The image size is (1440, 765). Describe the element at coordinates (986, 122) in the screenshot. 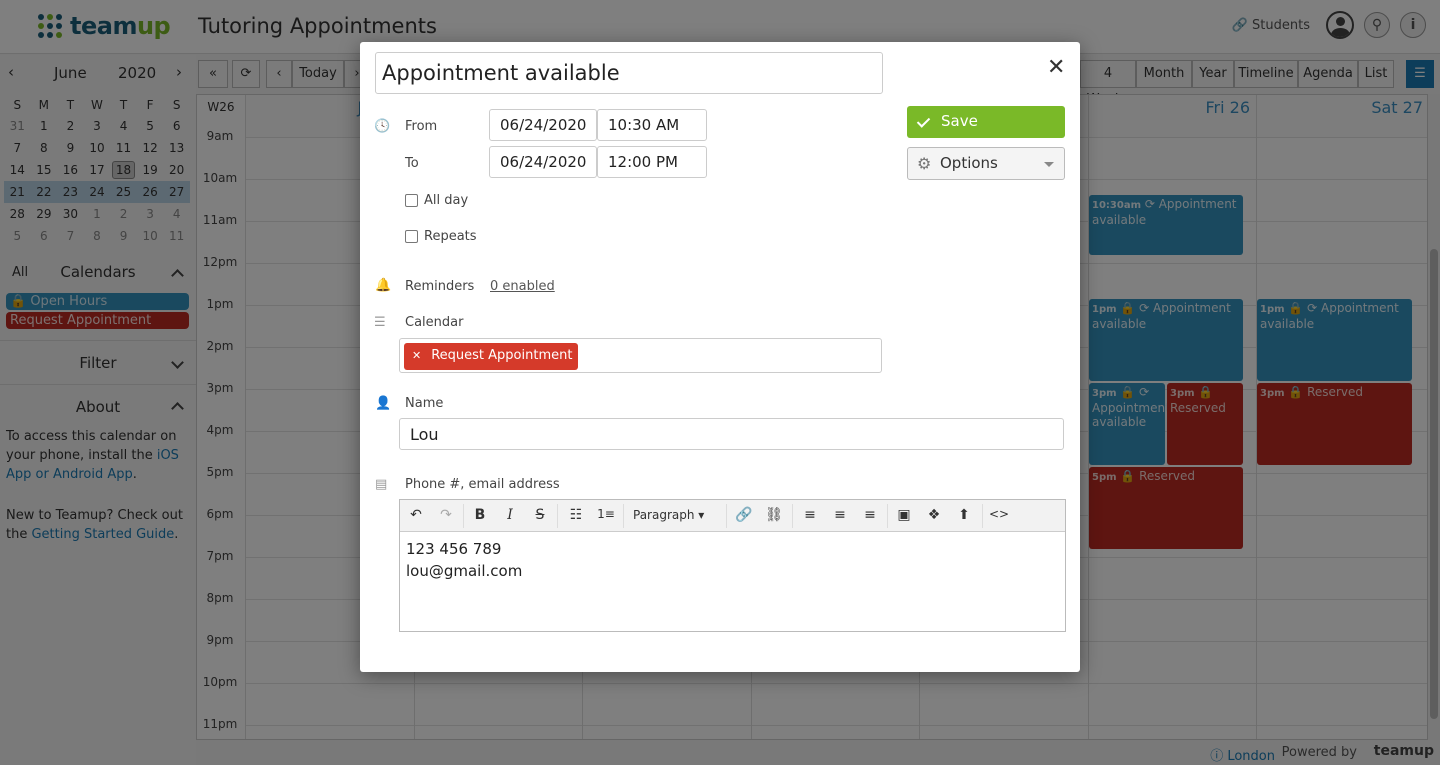

I see `save-button: Save` at that location.